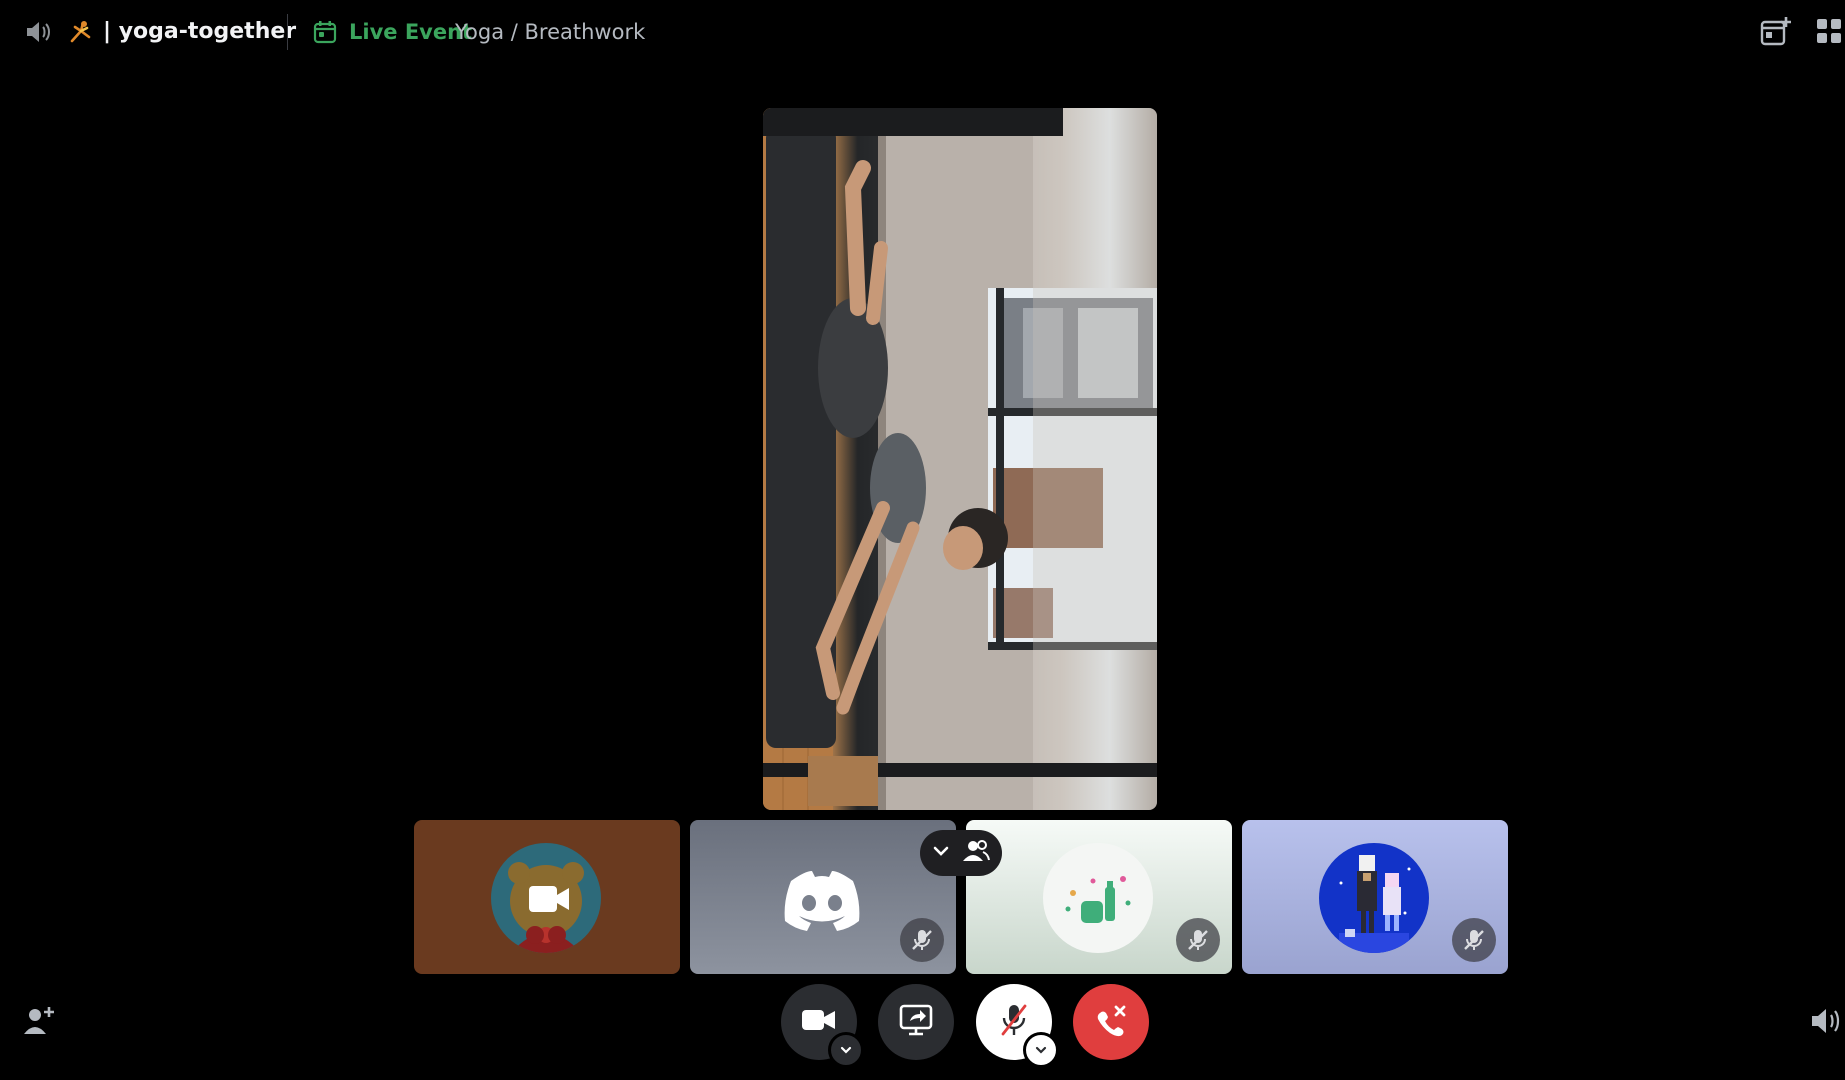 Image resolution: width=1845 pixels, height=1080 pixels. What do you see at coordinates (1829, 31) in the screenshot?
I see `grid-layout-icon` at bounding box center [1829, 31].